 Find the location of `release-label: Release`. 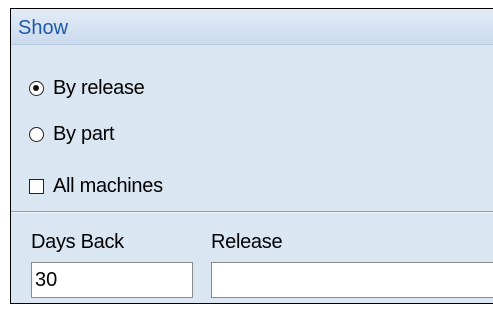

release-label: Release is located at coordinates (247, 242).